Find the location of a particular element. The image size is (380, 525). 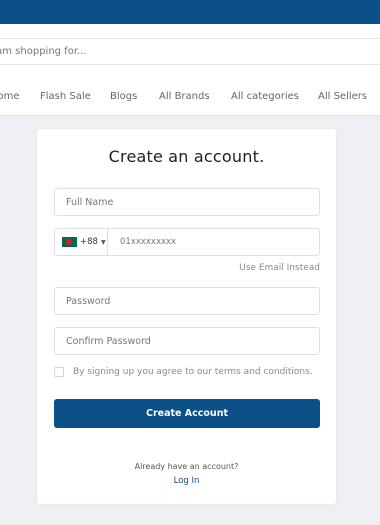

search-input is located at coordinates (190, 51).